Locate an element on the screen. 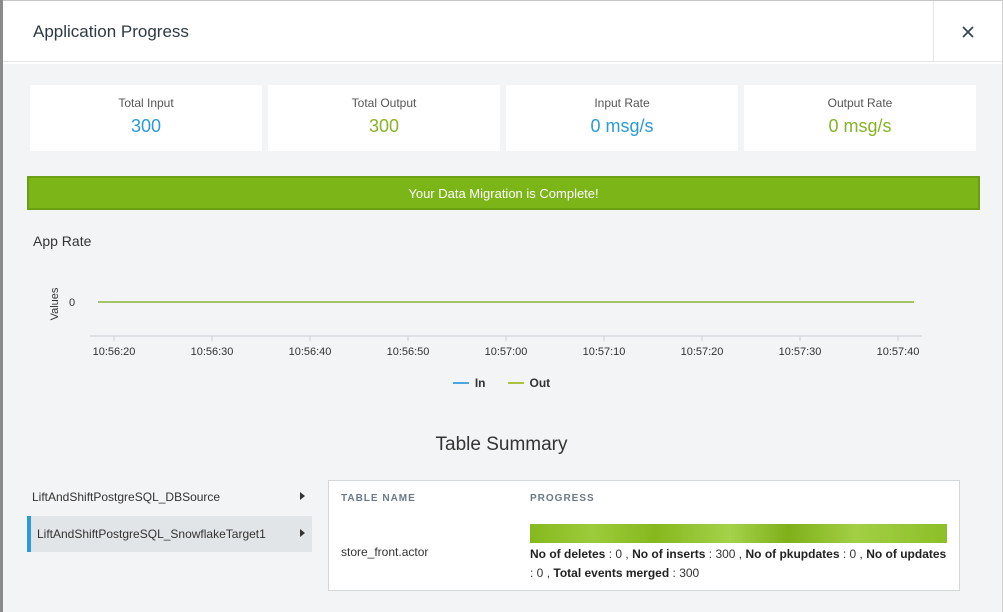  x-tick-label: 10:57:20 is located at coordinates (702, 352).